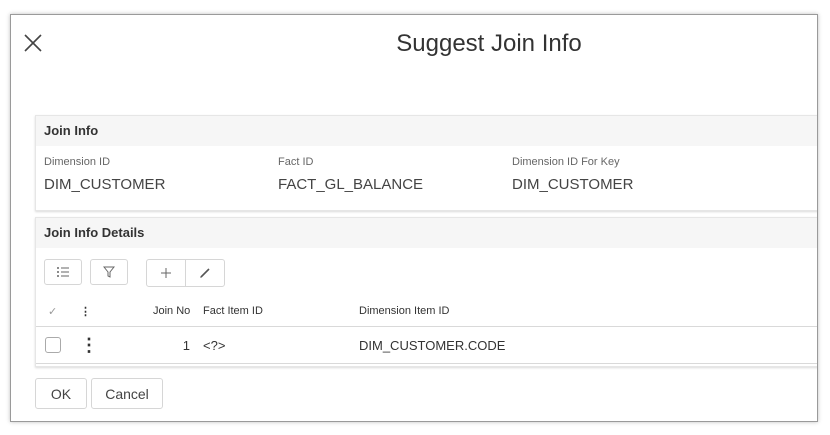  I want to click on column-fact-item-id: Fact Item ID, so click(233, 311).